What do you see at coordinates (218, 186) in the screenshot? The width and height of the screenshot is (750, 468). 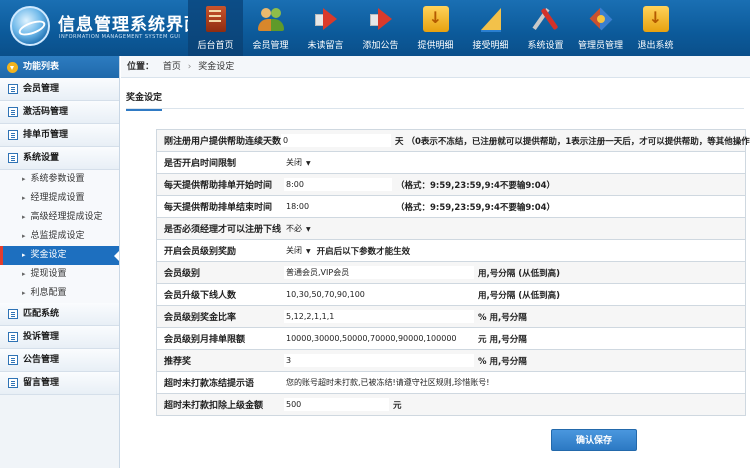 I see `field-label: 每天提供帮助排单开始时间` at bounding box center [218, 186].